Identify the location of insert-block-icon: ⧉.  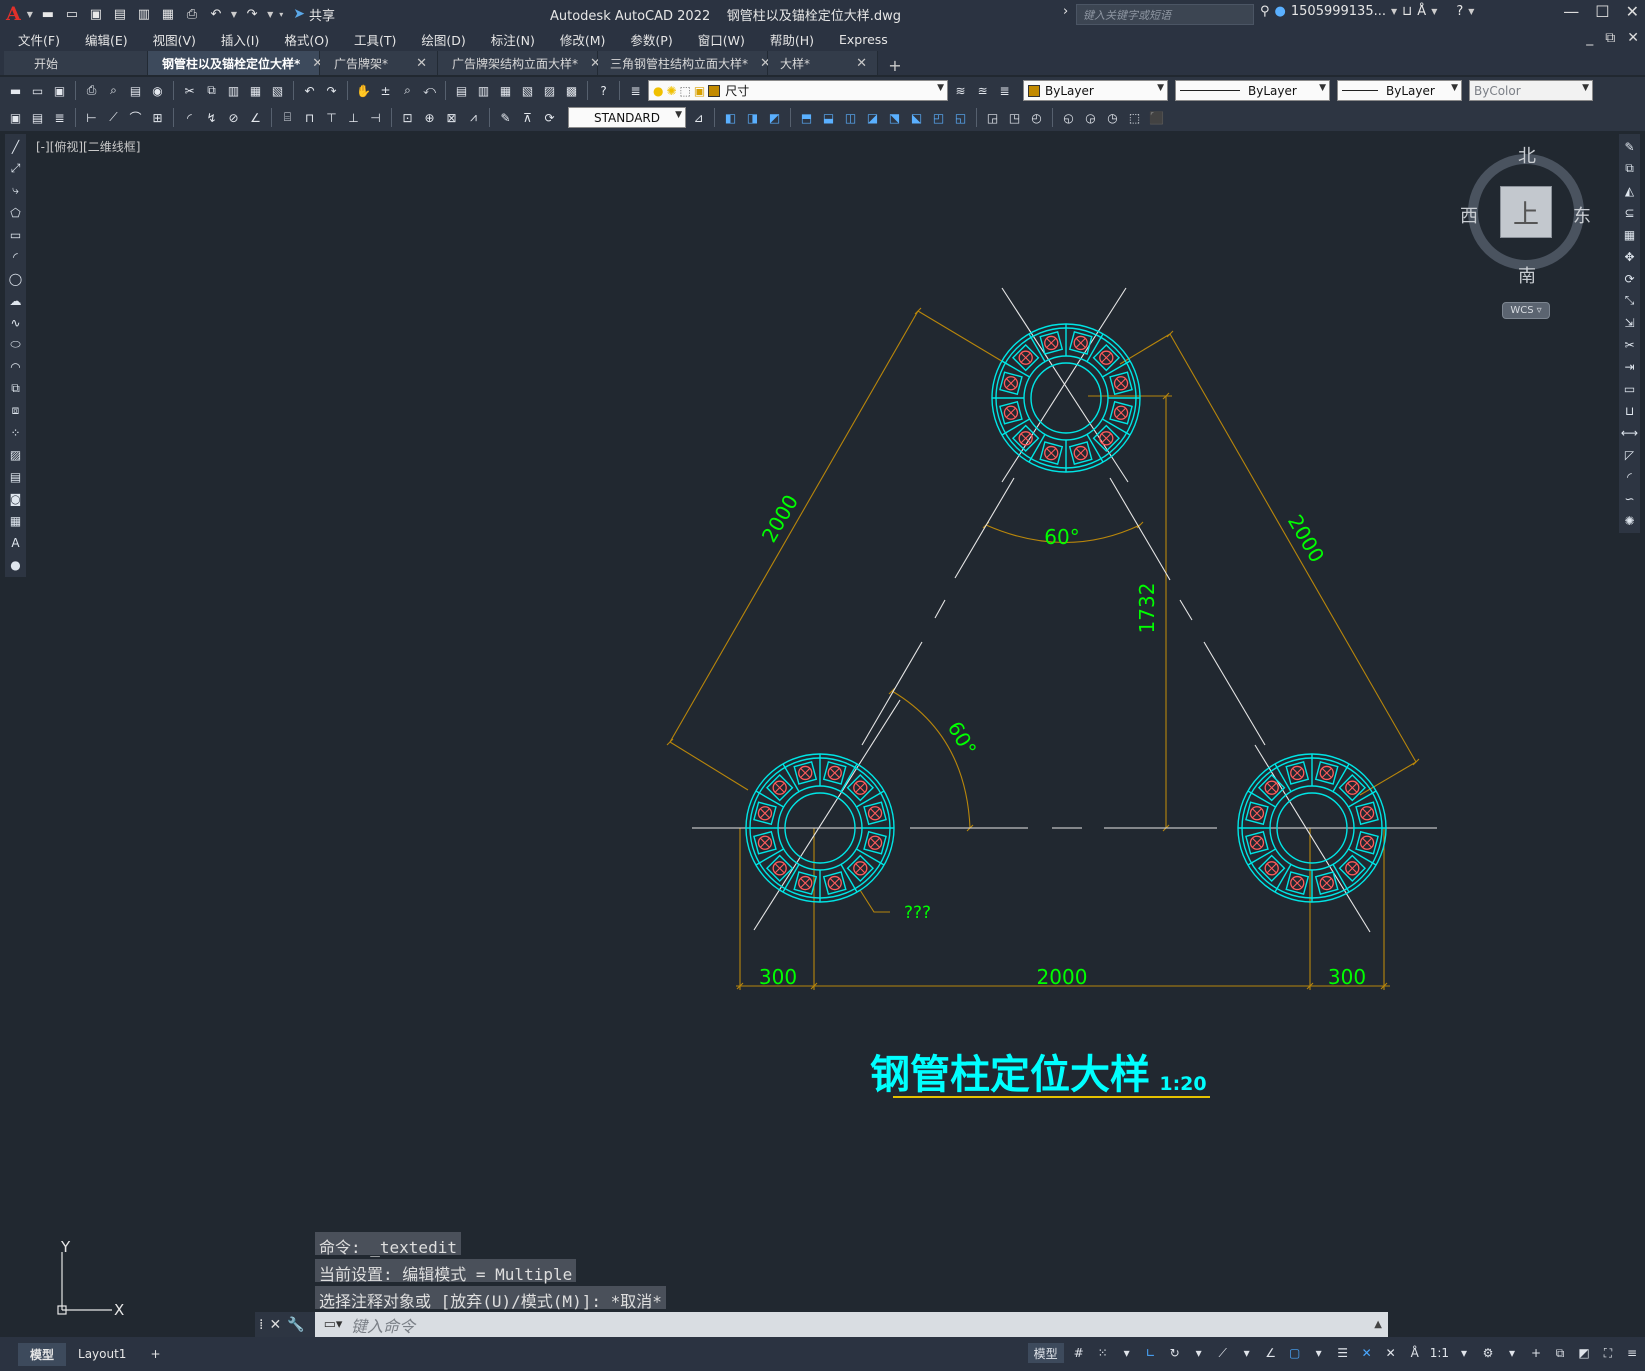
(16, 388).